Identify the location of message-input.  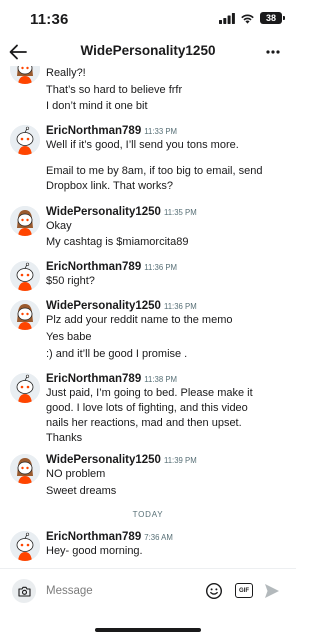
(116, 591).